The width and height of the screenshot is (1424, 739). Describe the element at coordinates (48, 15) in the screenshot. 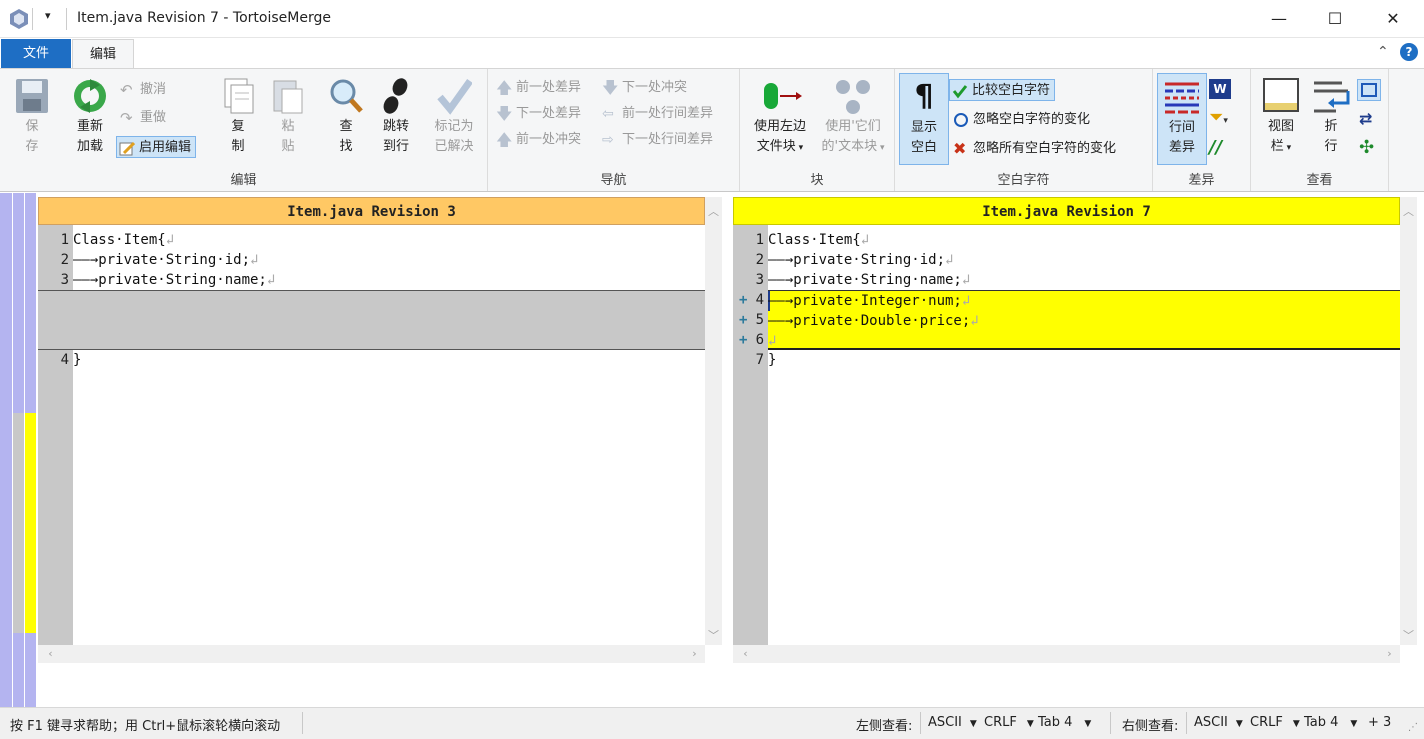

I see `quick-access-dropdown-icon: ▾` at that location.